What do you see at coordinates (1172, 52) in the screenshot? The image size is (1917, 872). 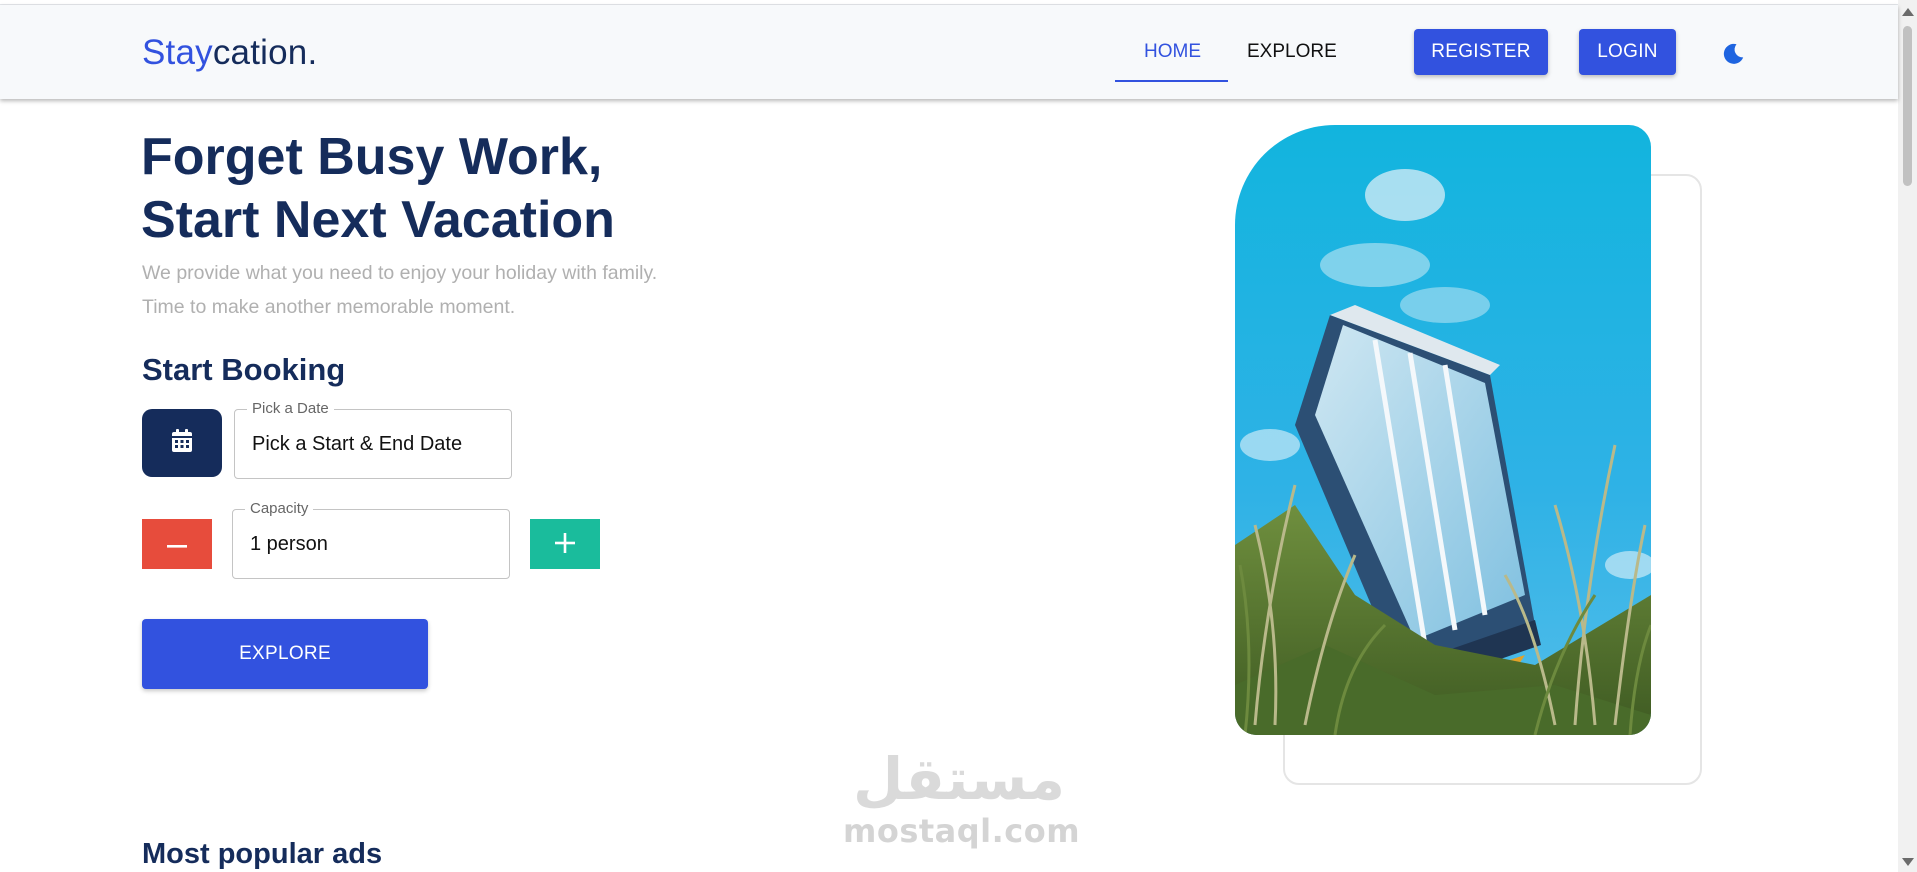 I see `nav-home-link: HOME` at bounding box center [1172, 52].